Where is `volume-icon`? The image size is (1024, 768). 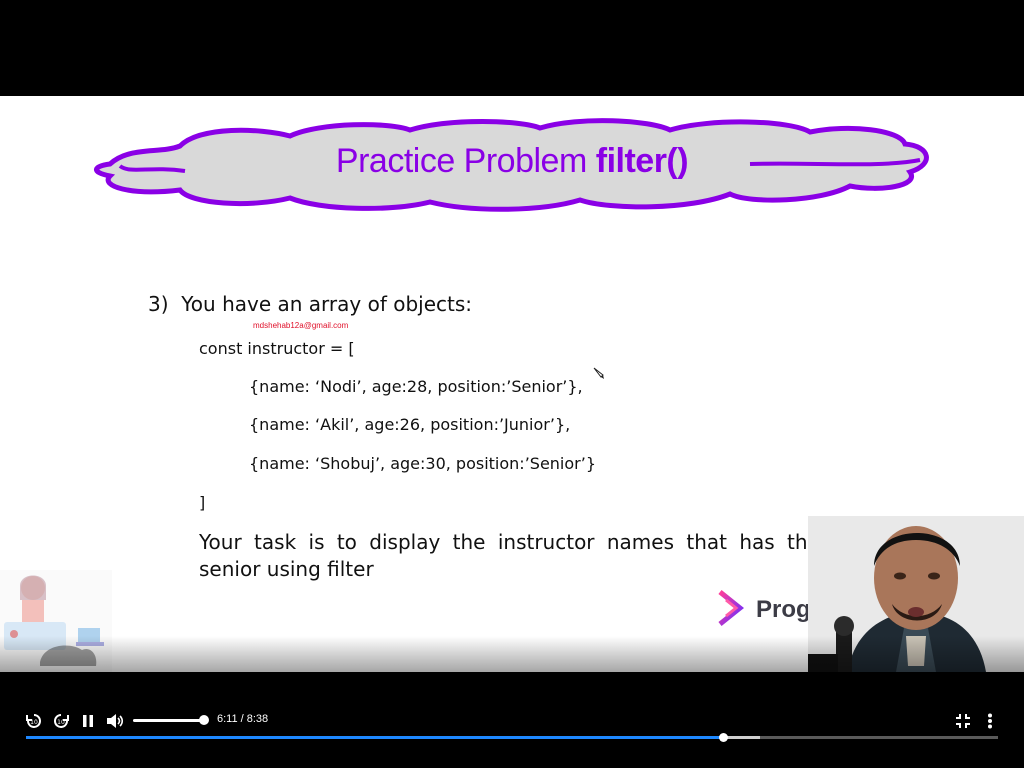 volume-icon is located at coordinates (115, 721).